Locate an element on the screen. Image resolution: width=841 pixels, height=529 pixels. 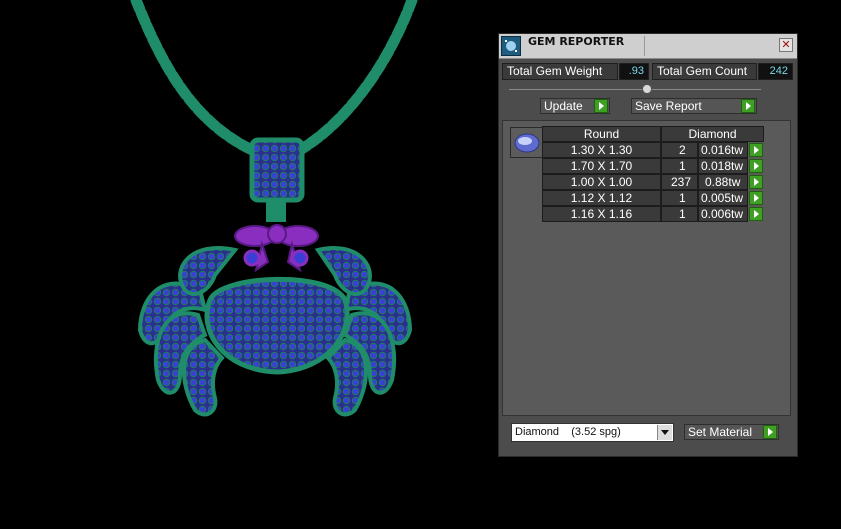
material-select-value: Diamond (3.52 spg) is located at coordinates (568, 432).